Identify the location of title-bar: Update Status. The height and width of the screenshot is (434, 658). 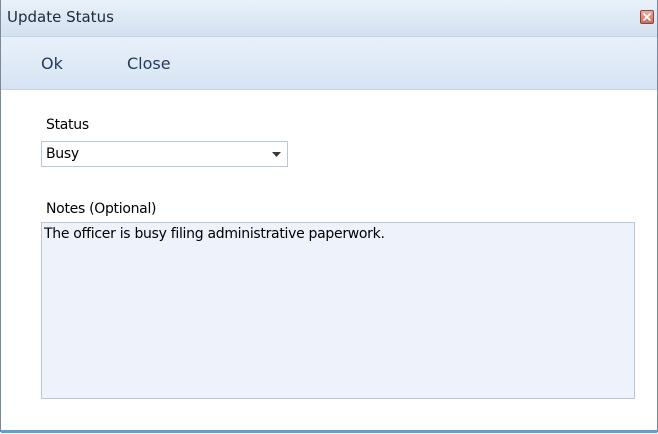
(329, 18).